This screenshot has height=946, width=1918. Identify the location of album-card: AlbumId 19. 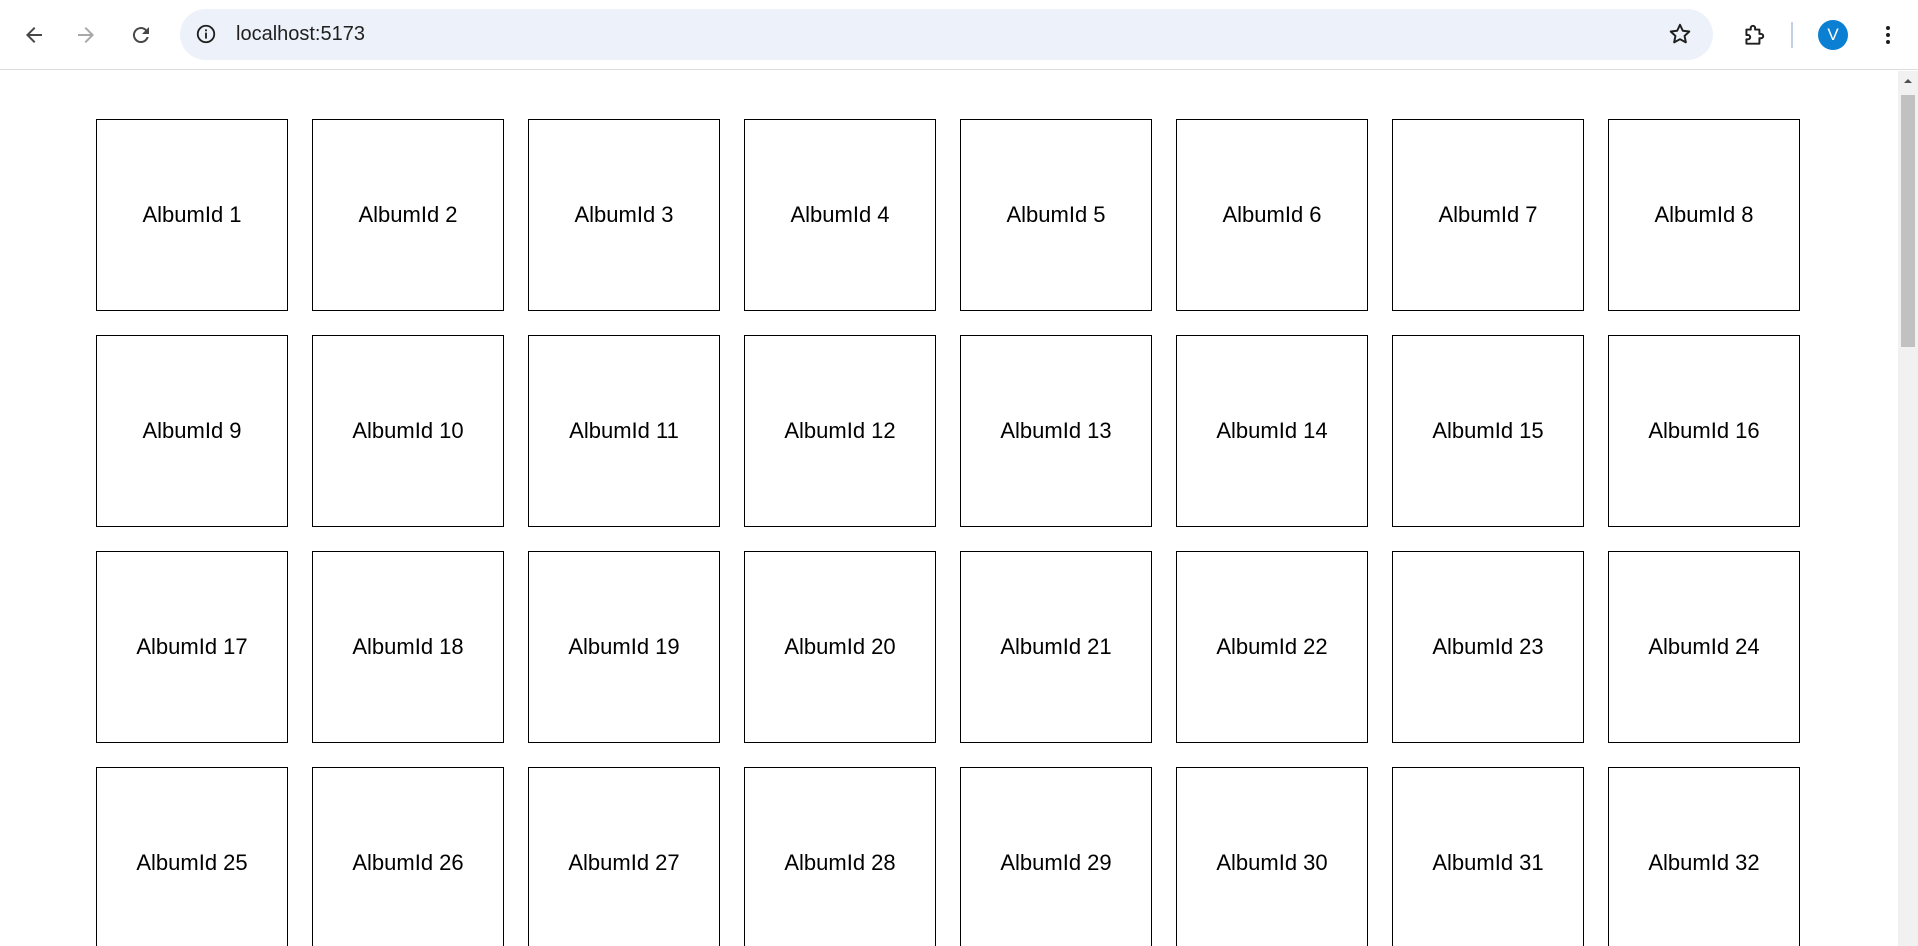
(624, 647).